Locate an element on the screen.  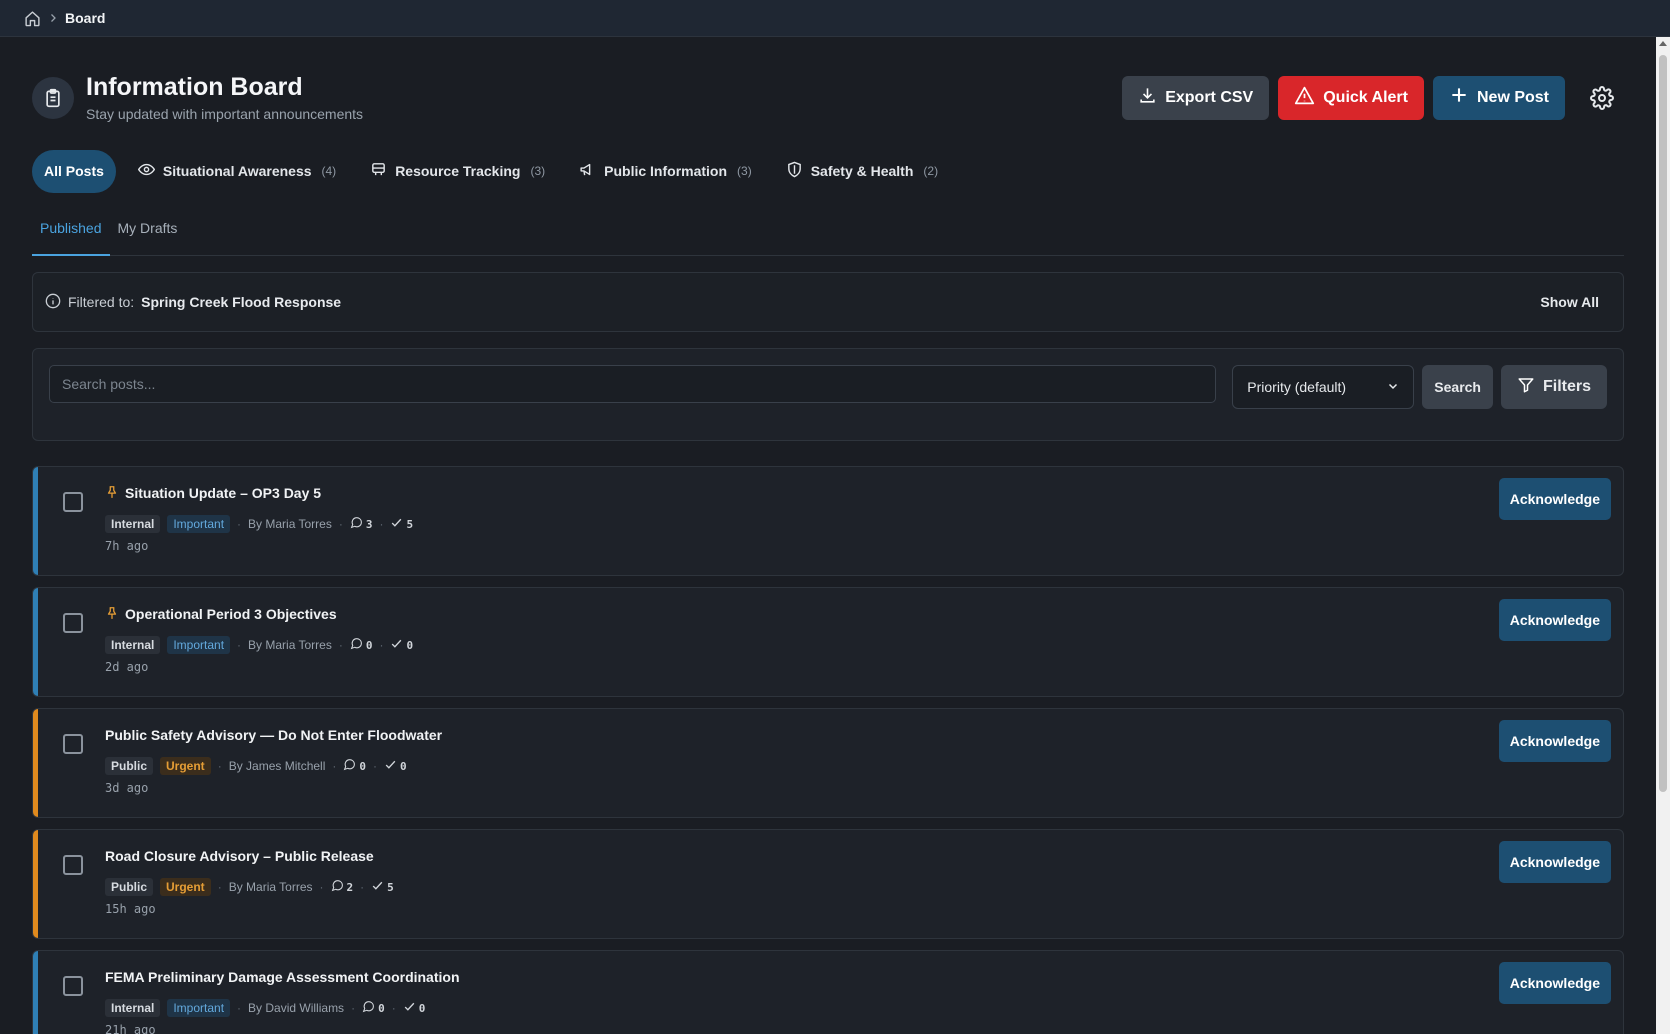
category-label: Resource Tracking is located at coordinates (458, 171).